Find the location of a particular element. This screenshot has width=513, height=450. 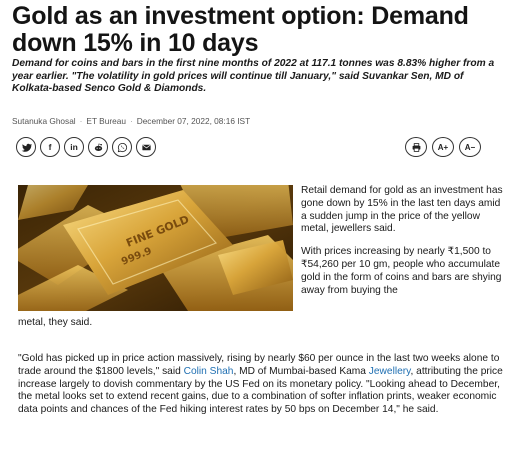

facebook-icon: f is located at coordinates (50, 147).